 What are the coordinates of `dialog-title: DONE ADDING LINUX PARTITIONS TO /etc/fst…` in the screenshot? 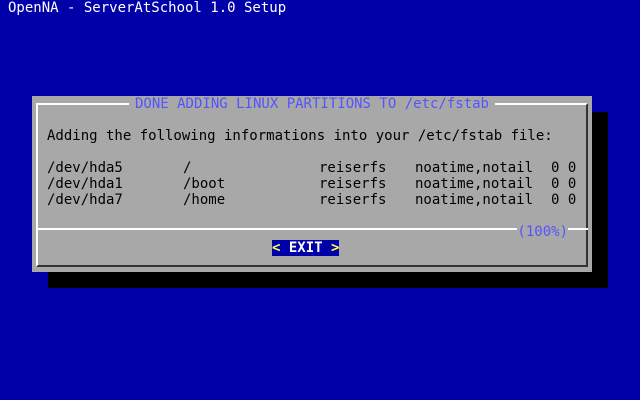 It's located at (312, 104).